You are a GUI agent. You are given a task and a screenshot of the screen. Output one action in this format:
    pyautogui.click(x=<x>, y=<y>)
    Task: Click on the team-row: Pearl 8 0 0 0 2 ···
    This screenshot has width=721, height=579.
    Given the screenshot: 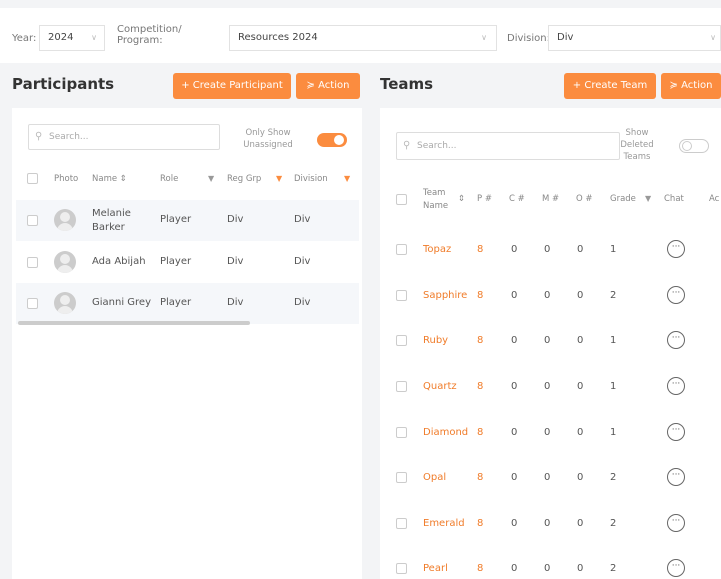 What is the action you would take?
    pyautogui.click(x=550, y=562)
    